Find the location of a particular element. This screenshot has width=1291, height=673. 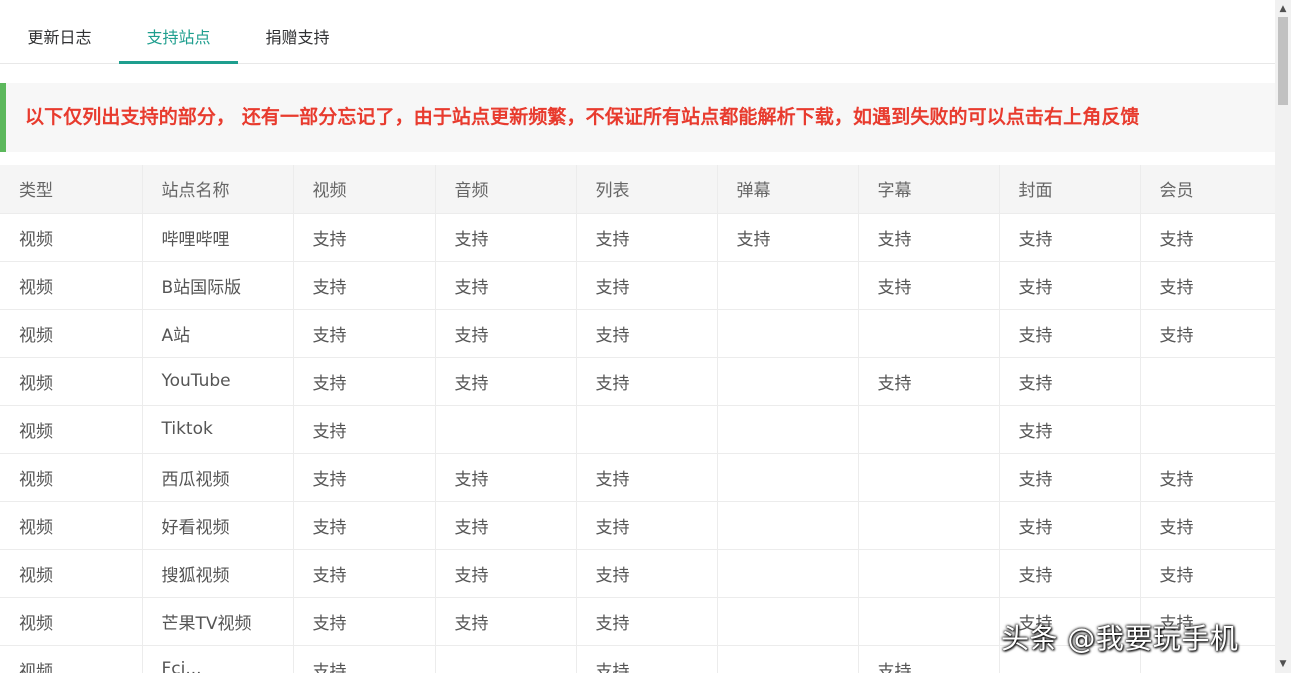

site-name-cell: 哔哩哔哩 is located at coordinates (218, 237).